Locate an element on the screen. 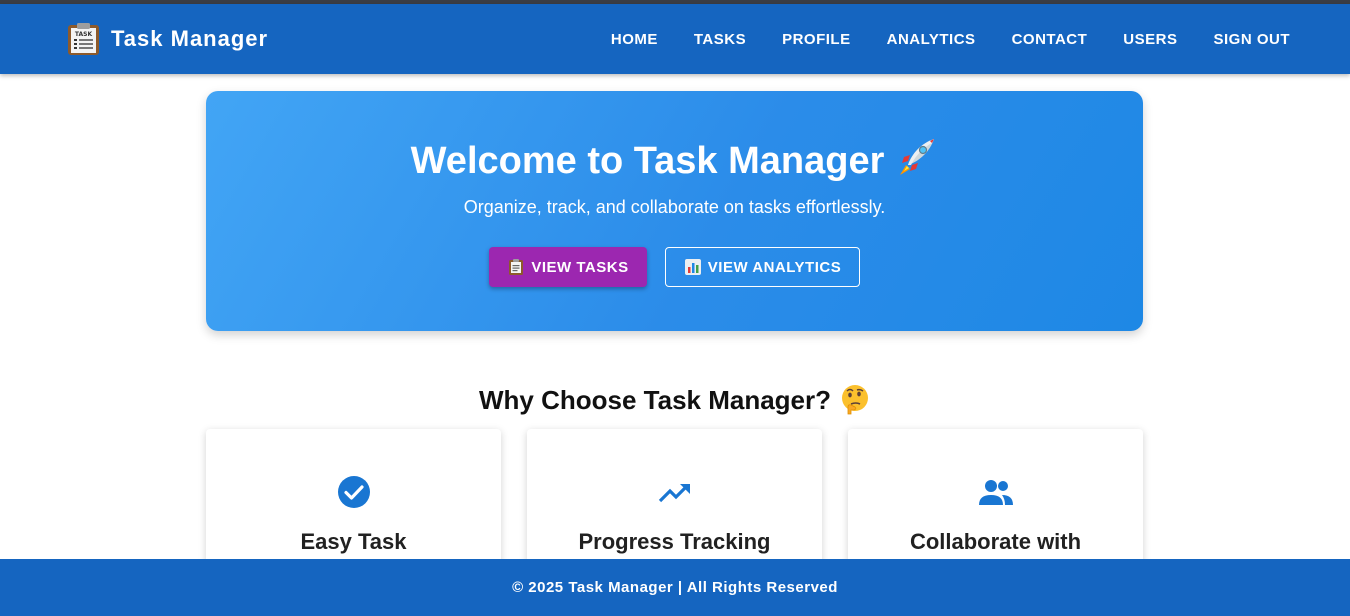  view-tasks-button: VIEW TASKS is located at coordinates (568, 267).